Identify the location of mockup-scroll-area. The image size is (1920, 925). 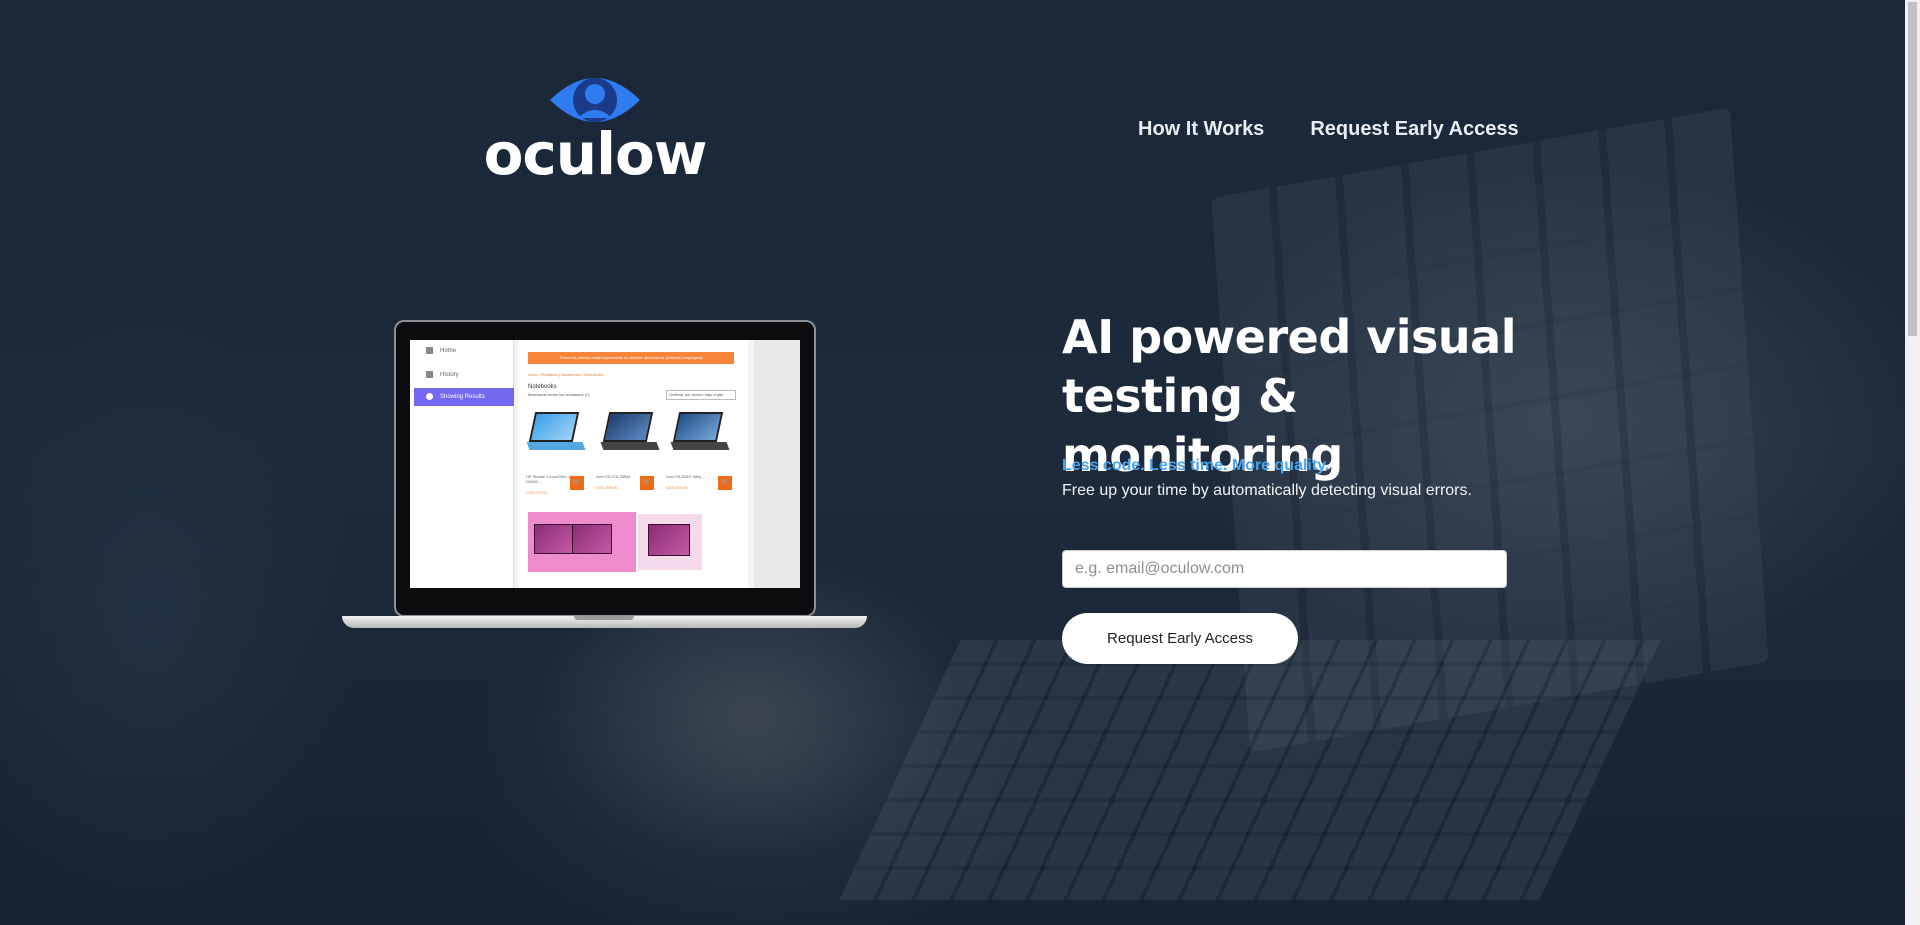
(777, 464).